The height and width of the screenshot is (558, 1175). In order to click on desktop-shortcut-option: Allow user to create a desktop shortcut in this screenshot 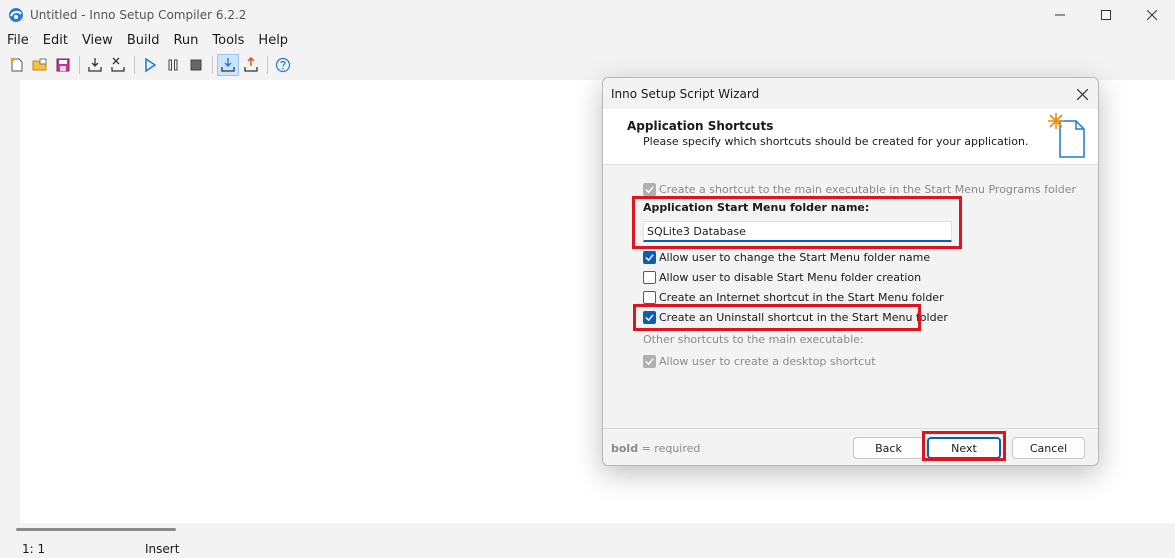, I will do `click(759, 361)`.